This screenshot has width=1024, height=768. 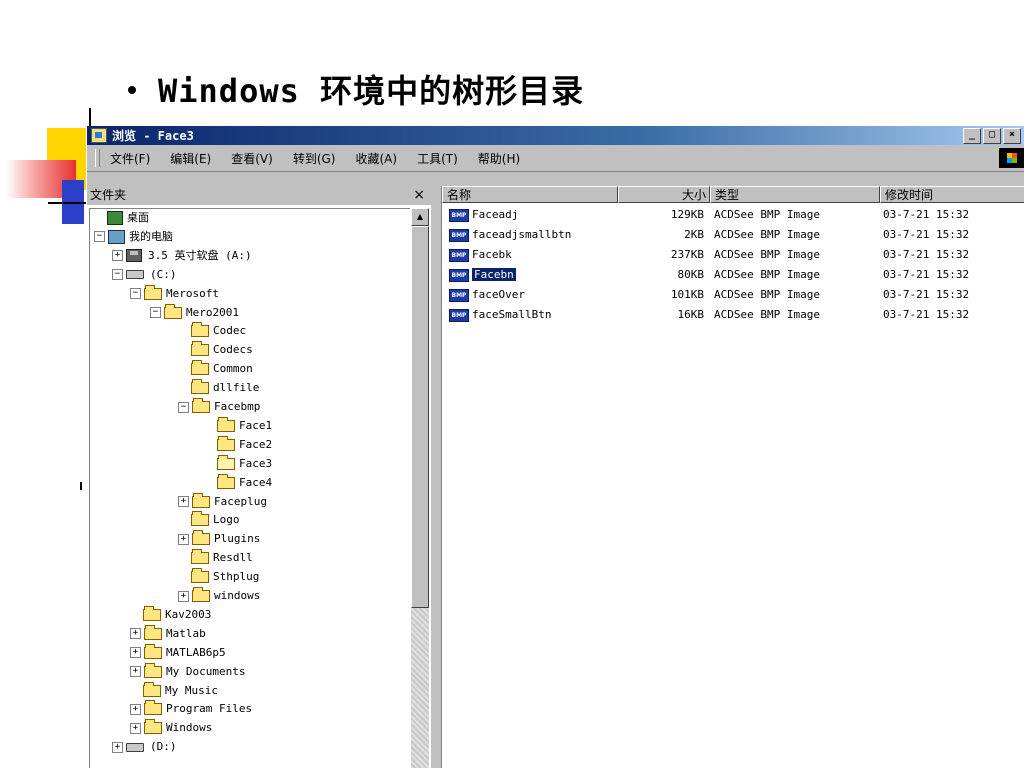 I want to click on tree-item: Face3, so click(x=238, y=463).